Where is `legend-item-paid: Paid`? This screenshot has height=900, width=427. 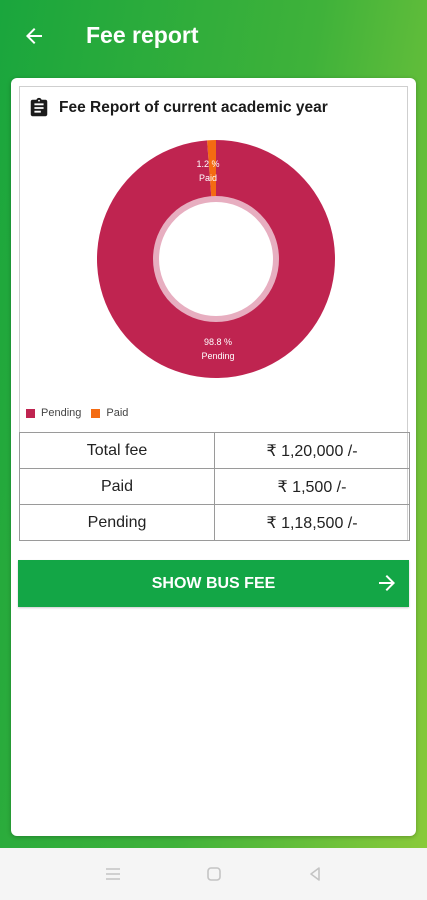 legend-item-paid: Paid is located at coordinates (109, 413).